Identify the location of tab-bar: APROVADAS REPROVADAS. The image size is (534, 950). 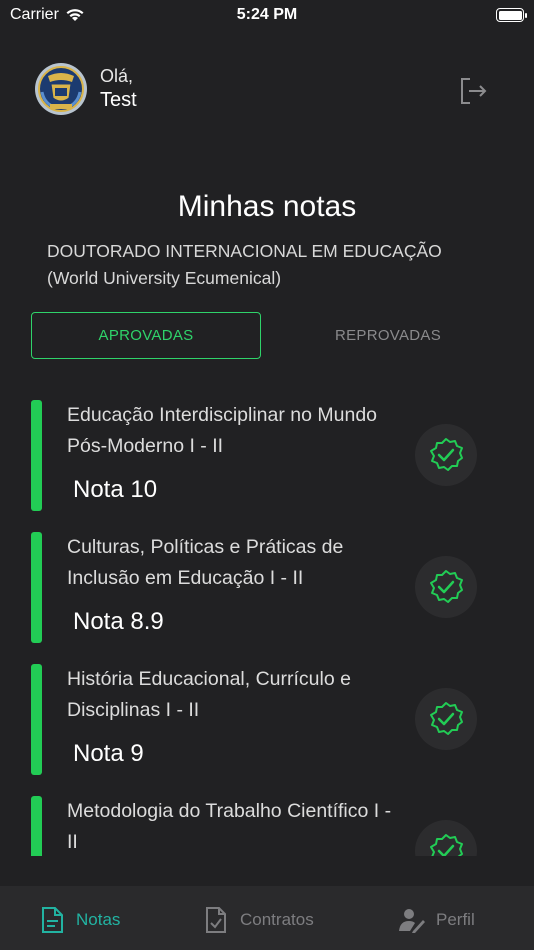
(267, 335).